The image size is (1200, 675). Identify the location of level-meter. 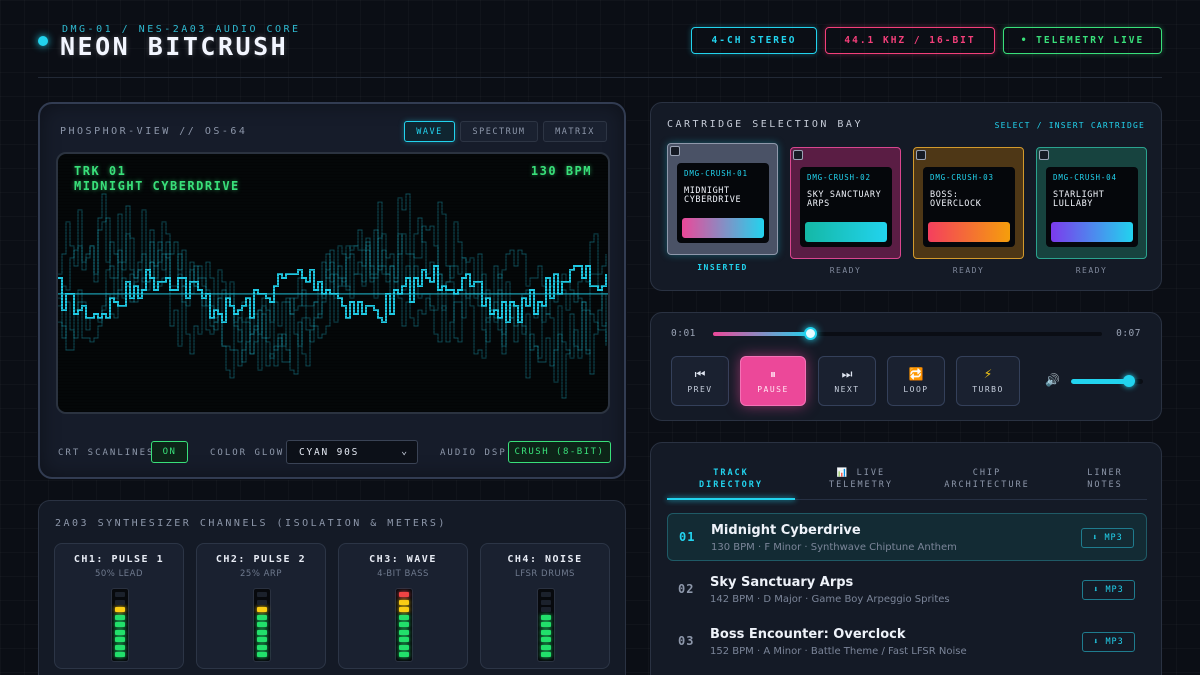
(546, 625).